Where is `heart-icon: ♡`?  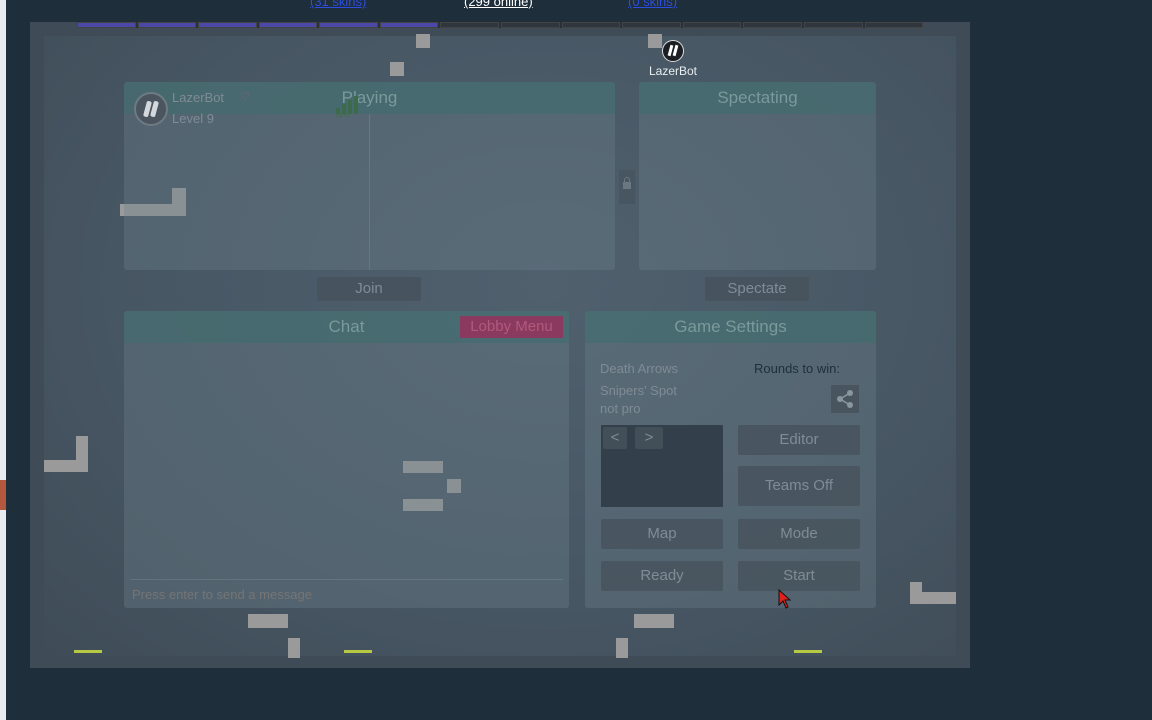
heart-icon: ♡ is located at coordinates (245, 97).